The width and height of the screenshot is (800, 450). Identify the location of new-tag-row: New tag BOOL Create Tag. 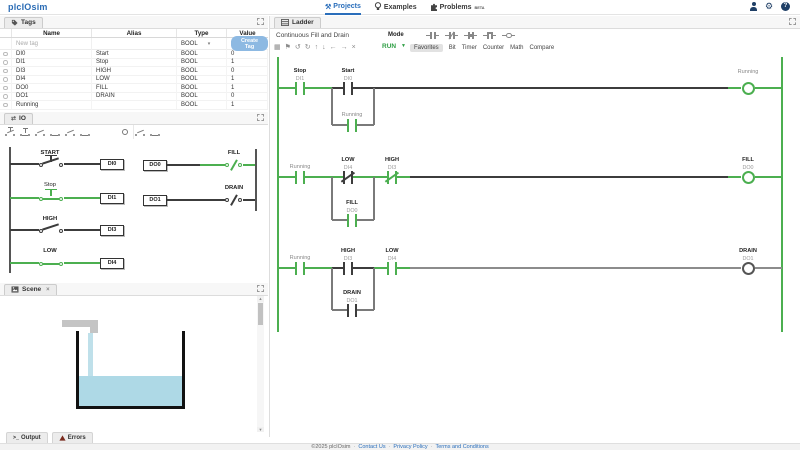
(134, 43).